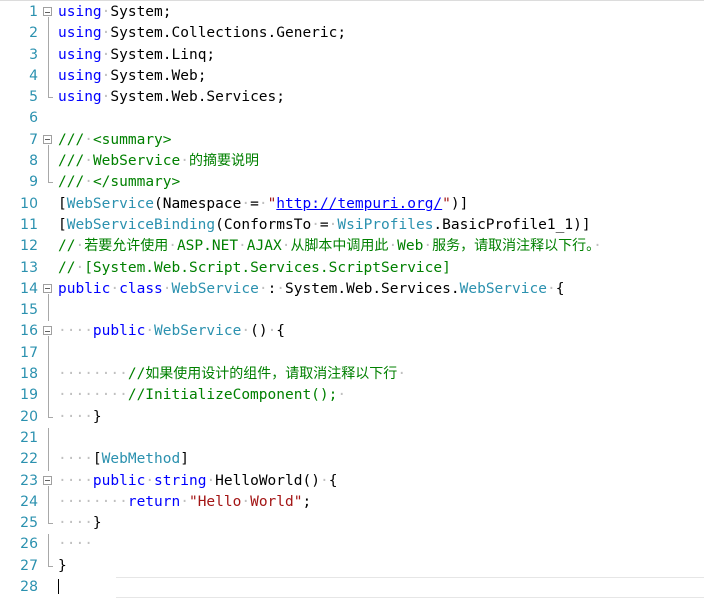 Image resolution: width=704 pixels, height=598 pixels. Describe the element at coordinates (29, 288) in the screenshot. I see `line-number: 14` at that location.